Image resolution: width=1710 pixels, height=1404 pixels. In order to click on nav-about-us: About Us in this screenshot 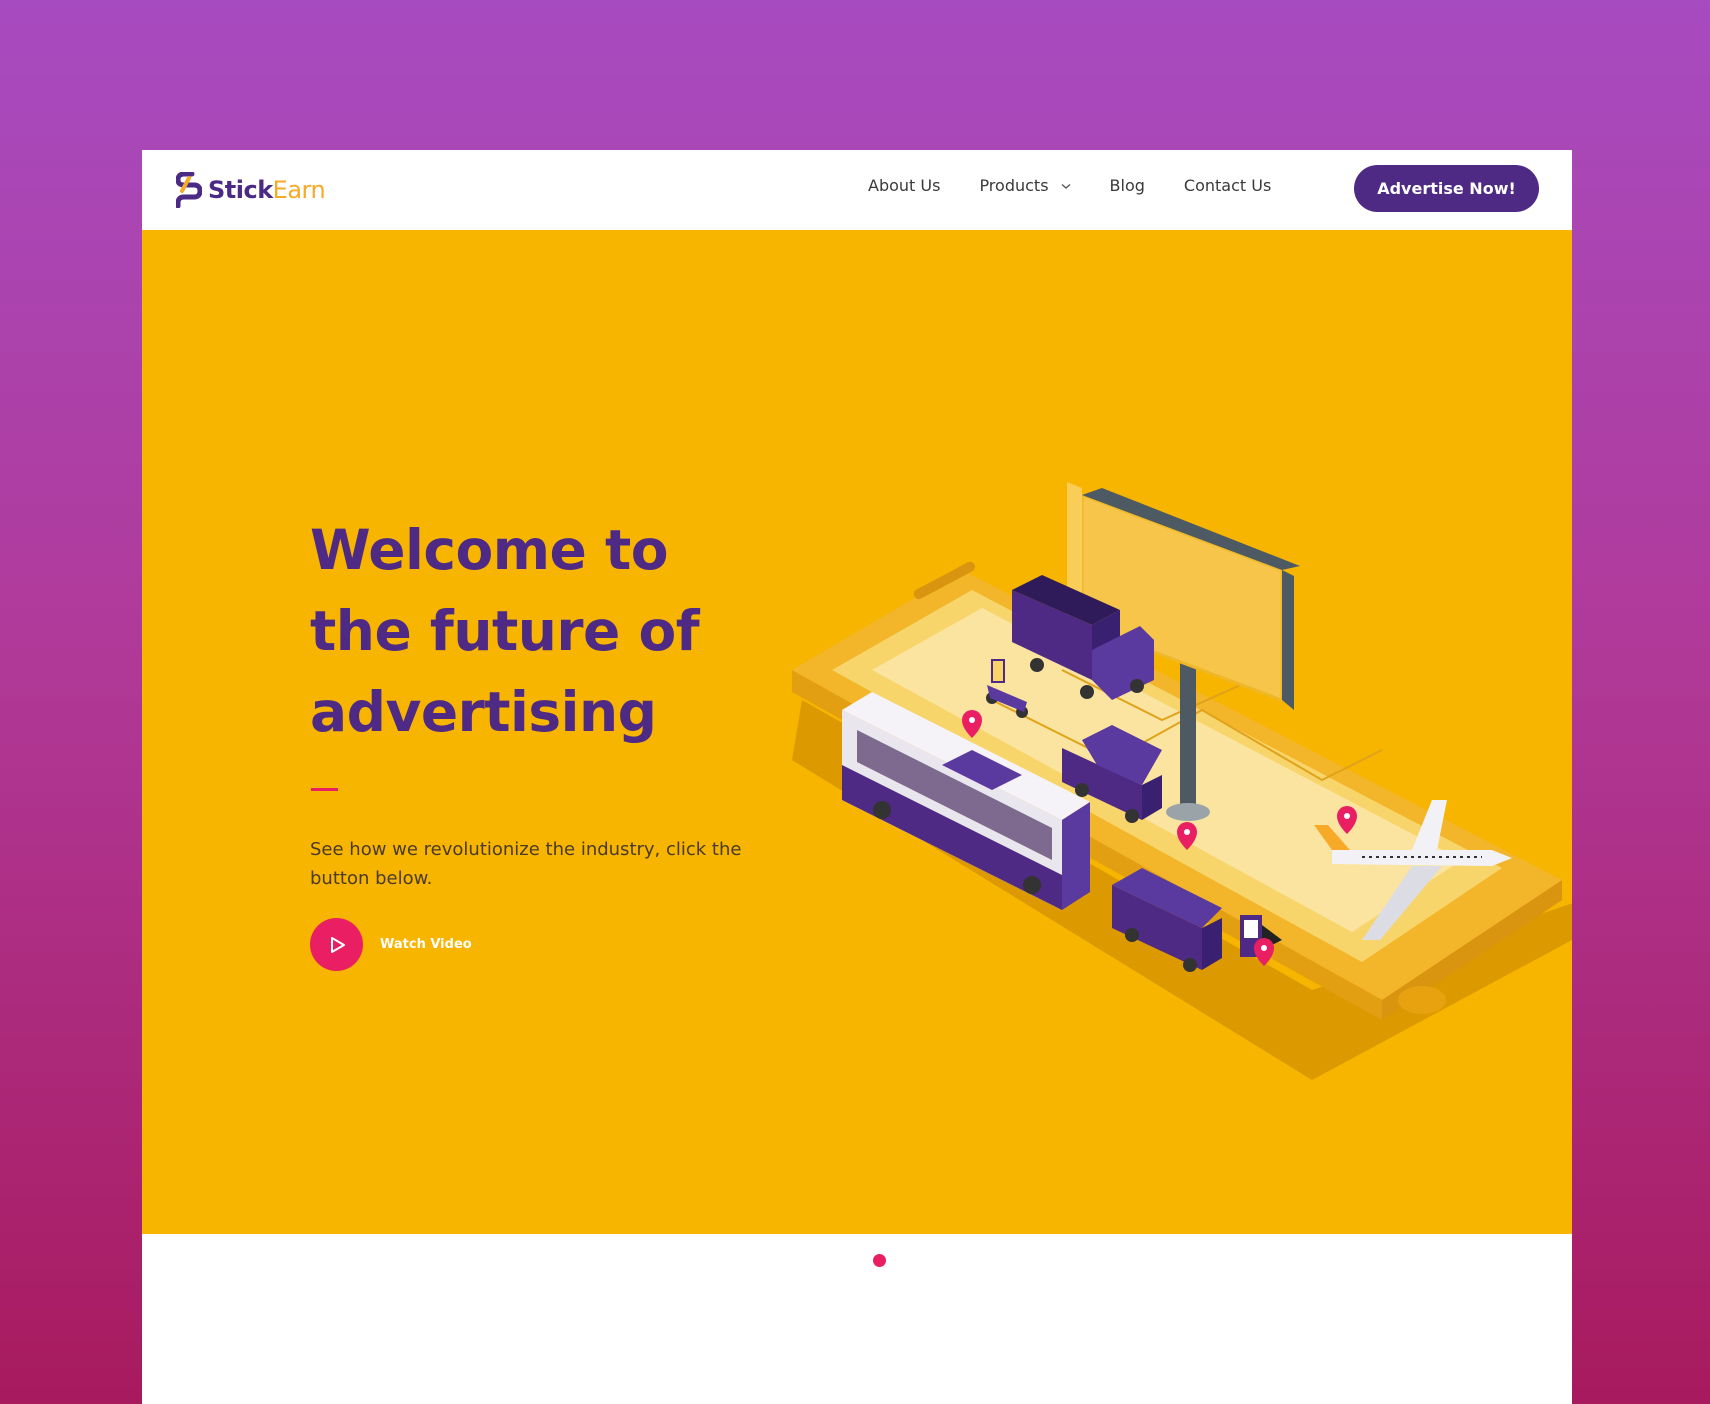, I will do `click(904, 185)`.